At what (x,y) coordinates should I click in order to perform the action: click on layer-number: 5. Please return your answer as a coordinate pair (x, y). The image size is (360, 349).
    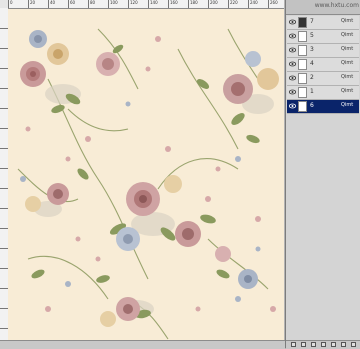
    Looking at the image, I should click on (312, 35).